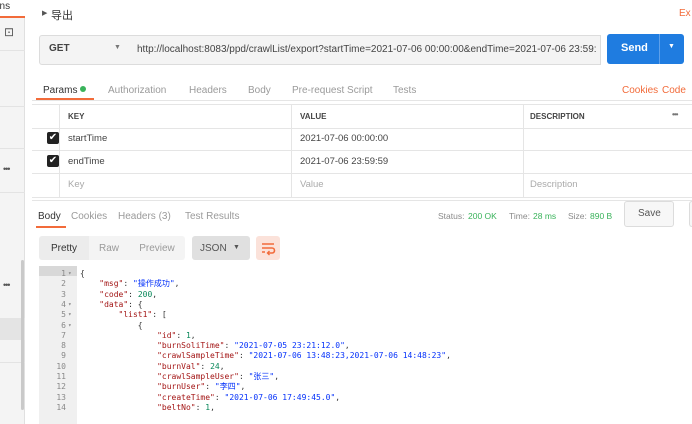  What do you see at coordinates (63, 294) in the screenshot?
I see `line-number: 3` at bounding box center [63, 294].